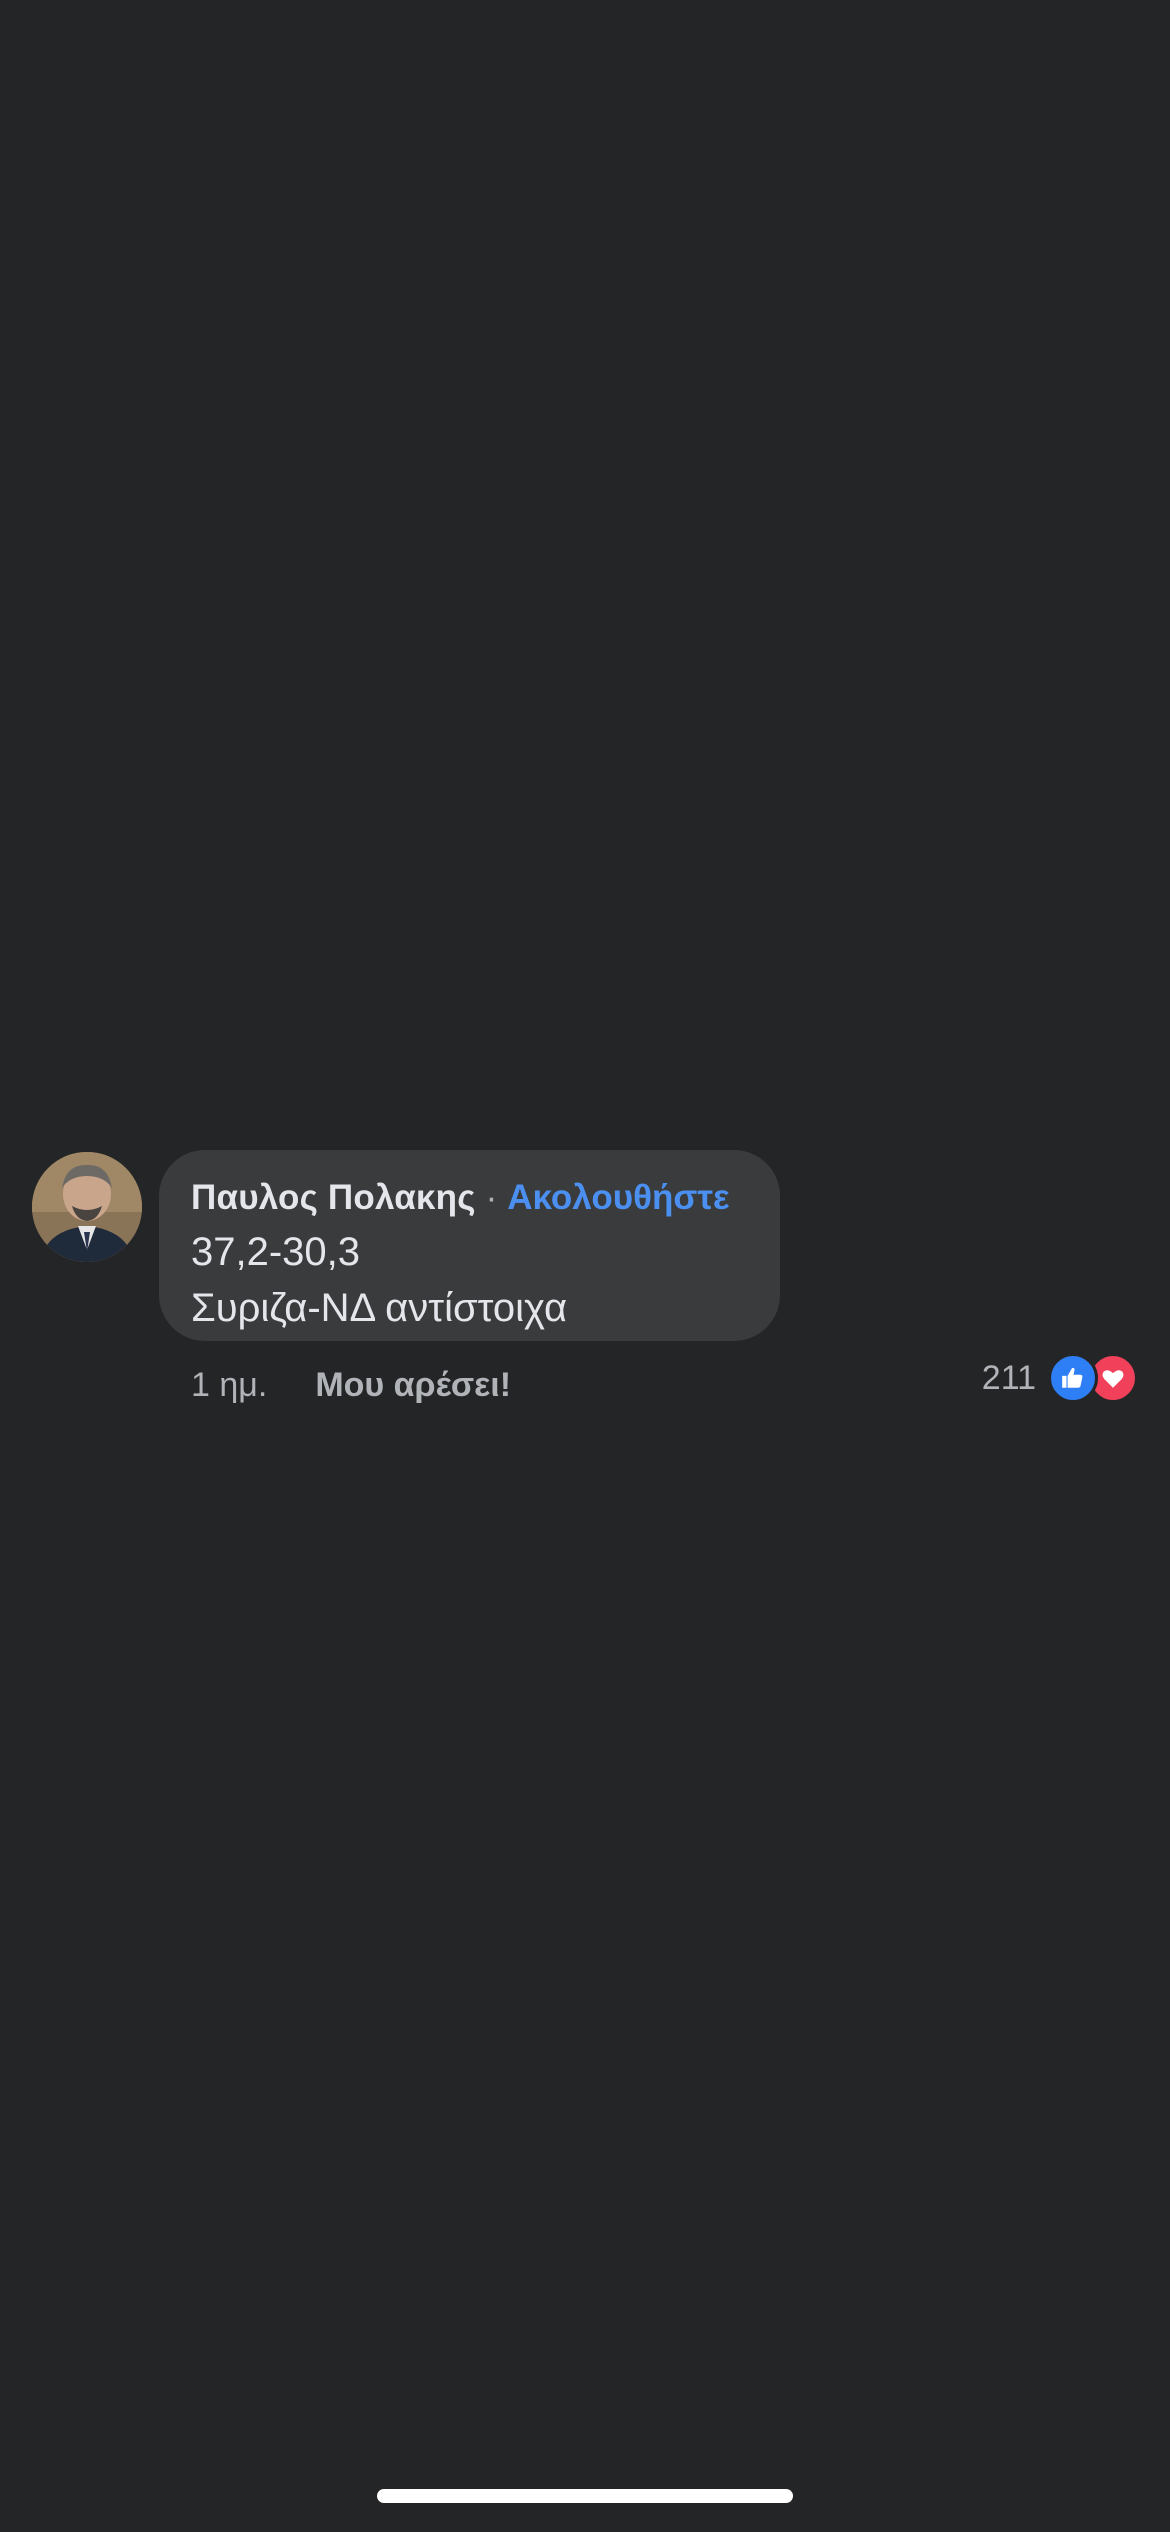  I want to click on like-button: Μου αρέσει!, so click(413, 1385).